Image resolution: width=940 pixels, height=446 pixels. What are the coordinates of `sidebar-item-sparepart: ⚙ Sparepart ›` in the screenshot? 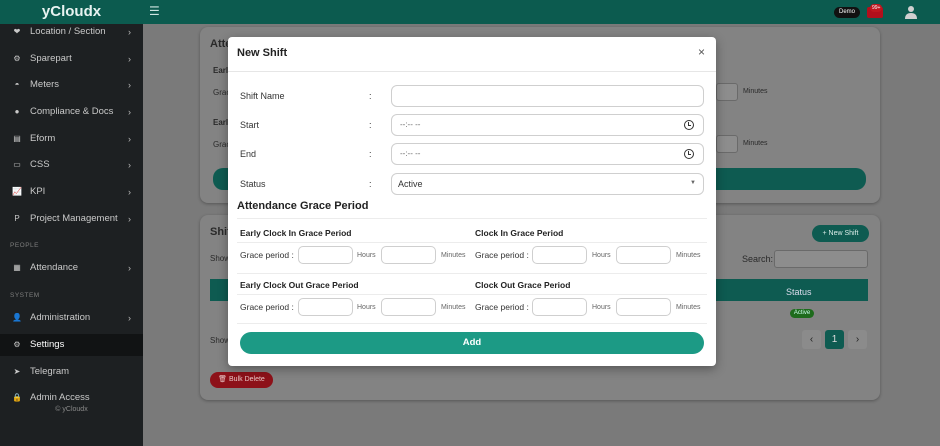 It's located at (71, 59).